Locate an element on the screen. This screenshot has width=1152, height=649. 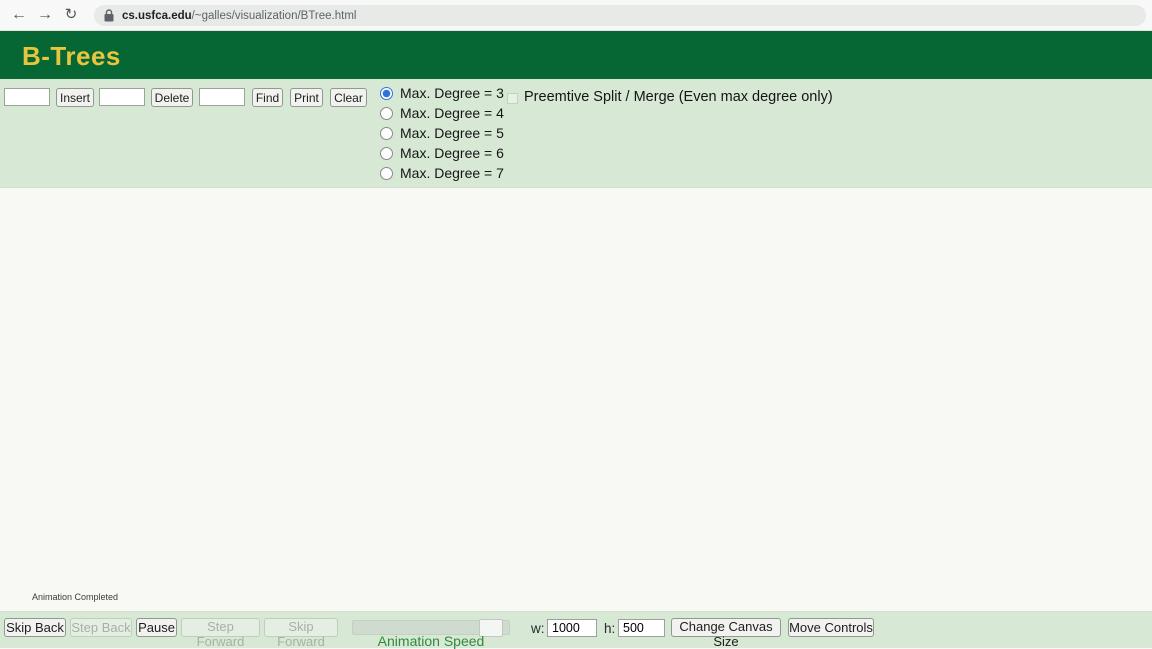
url-host: cs.usfca.edu is located at coordinates (157, 15).